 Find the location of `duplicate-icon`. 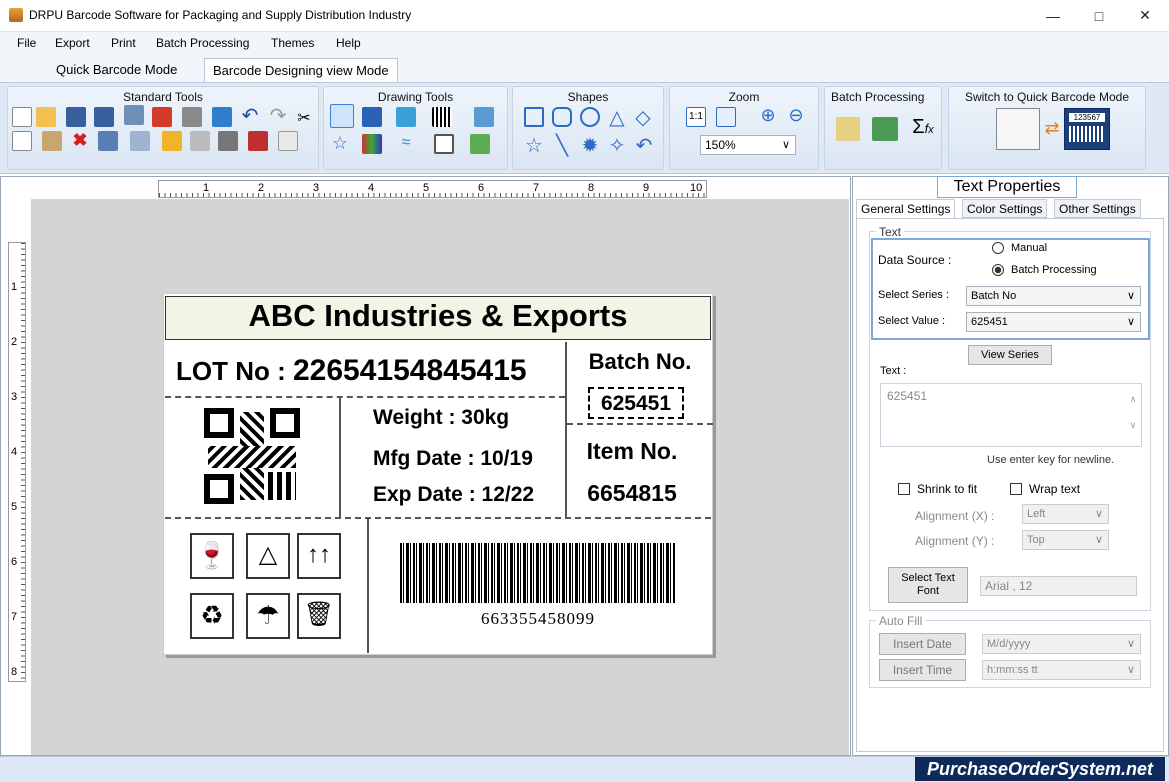

duplicate-icon is located at coordinates (140, 141).